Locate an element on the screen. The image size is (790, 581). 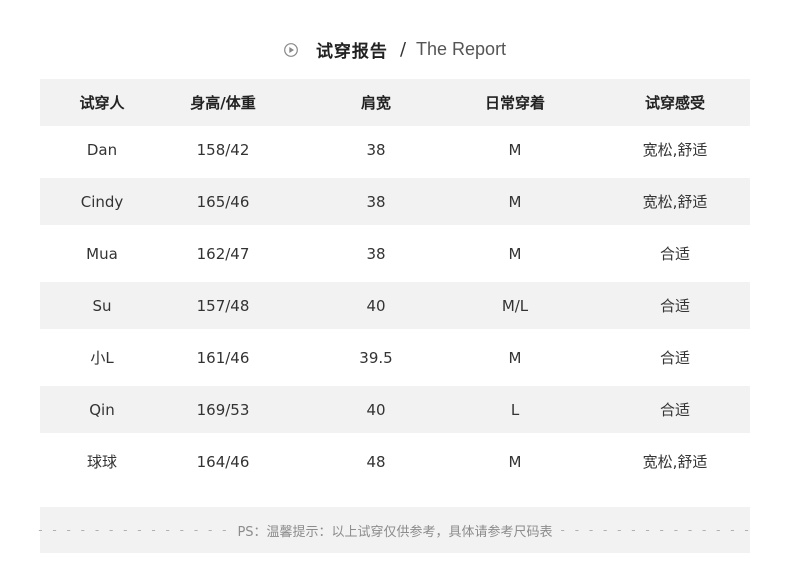
header-tester: 试穿人 is located at coordinates (102, 103).